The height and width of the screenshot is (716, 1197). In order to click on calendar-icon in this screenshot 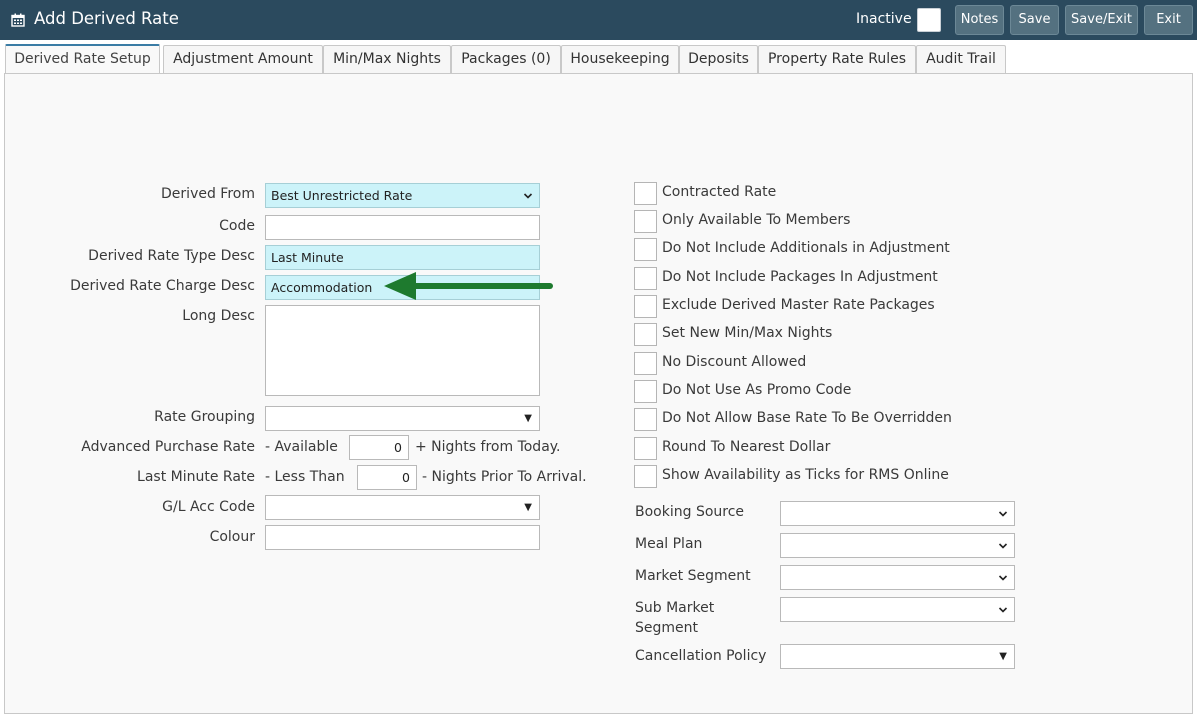, I will do `click(18, 20)`.